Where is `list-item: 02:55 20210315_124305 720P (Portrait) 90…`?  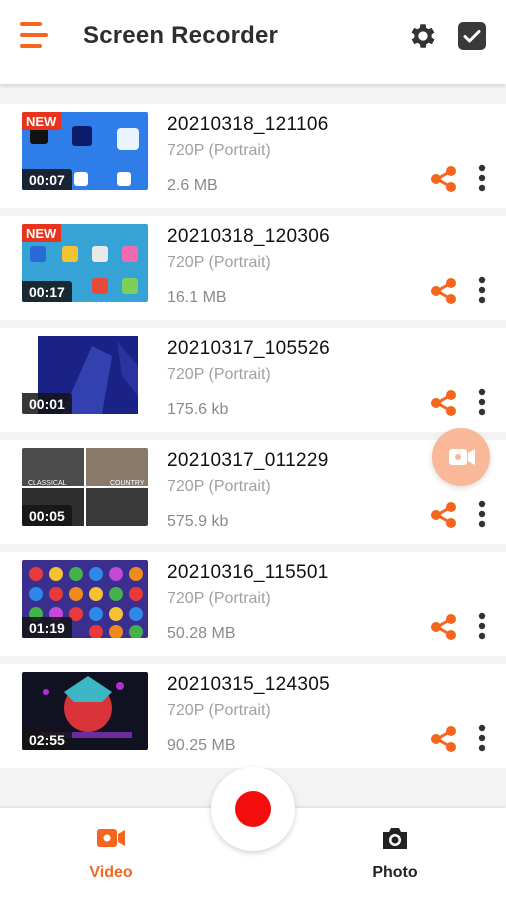 list-item: 02:55 20210315_124305 720P (Portrait) 90… is located at coordinates (253, 716).